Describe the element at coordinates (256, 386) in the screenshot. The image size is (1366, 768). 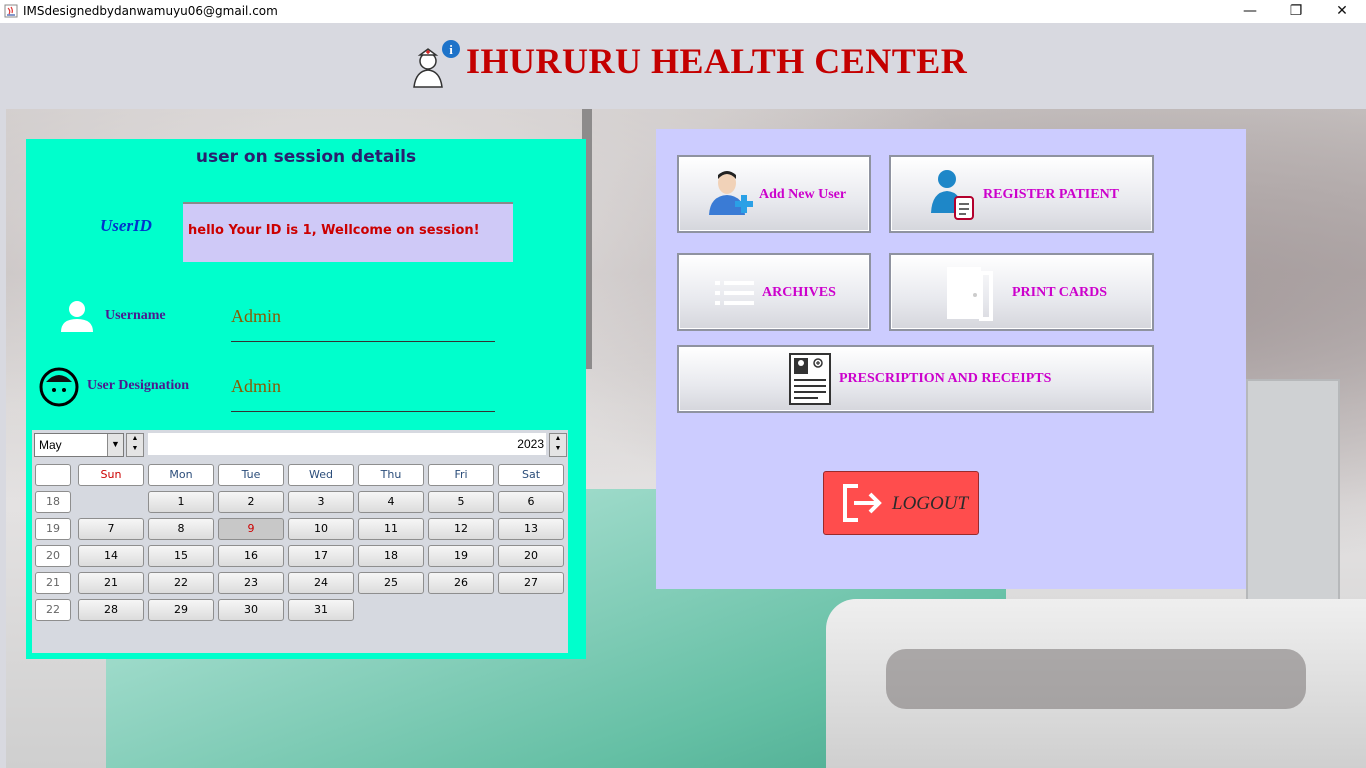
I see `designation-value: Admin` at that location.